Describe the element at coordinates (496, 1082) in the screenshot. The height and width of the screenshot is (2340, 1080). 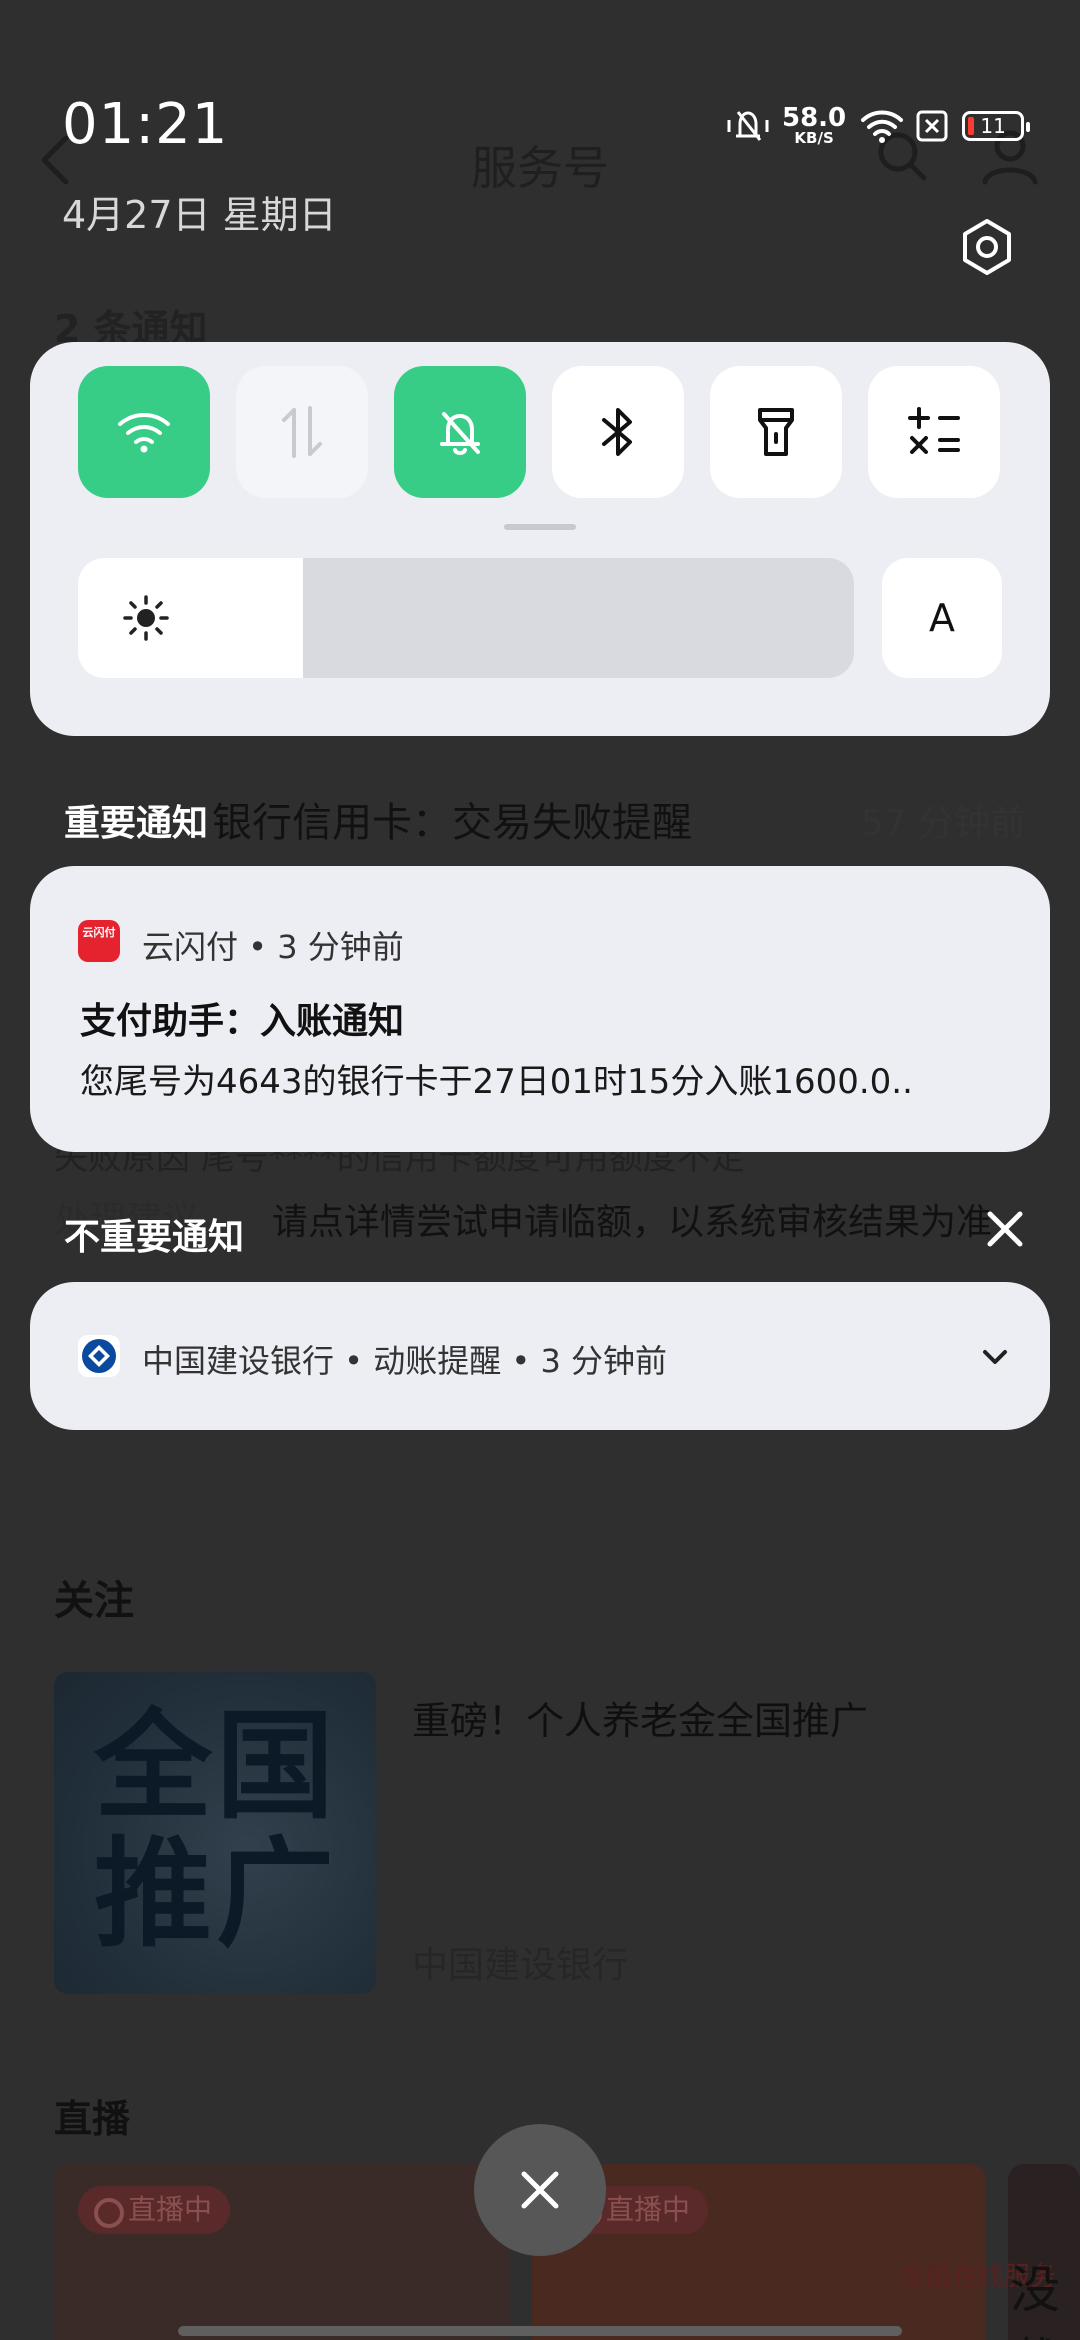
I see `notification-body: 您尾号为4643的银行卡于27日01时15分入账1600.0..` at that location.